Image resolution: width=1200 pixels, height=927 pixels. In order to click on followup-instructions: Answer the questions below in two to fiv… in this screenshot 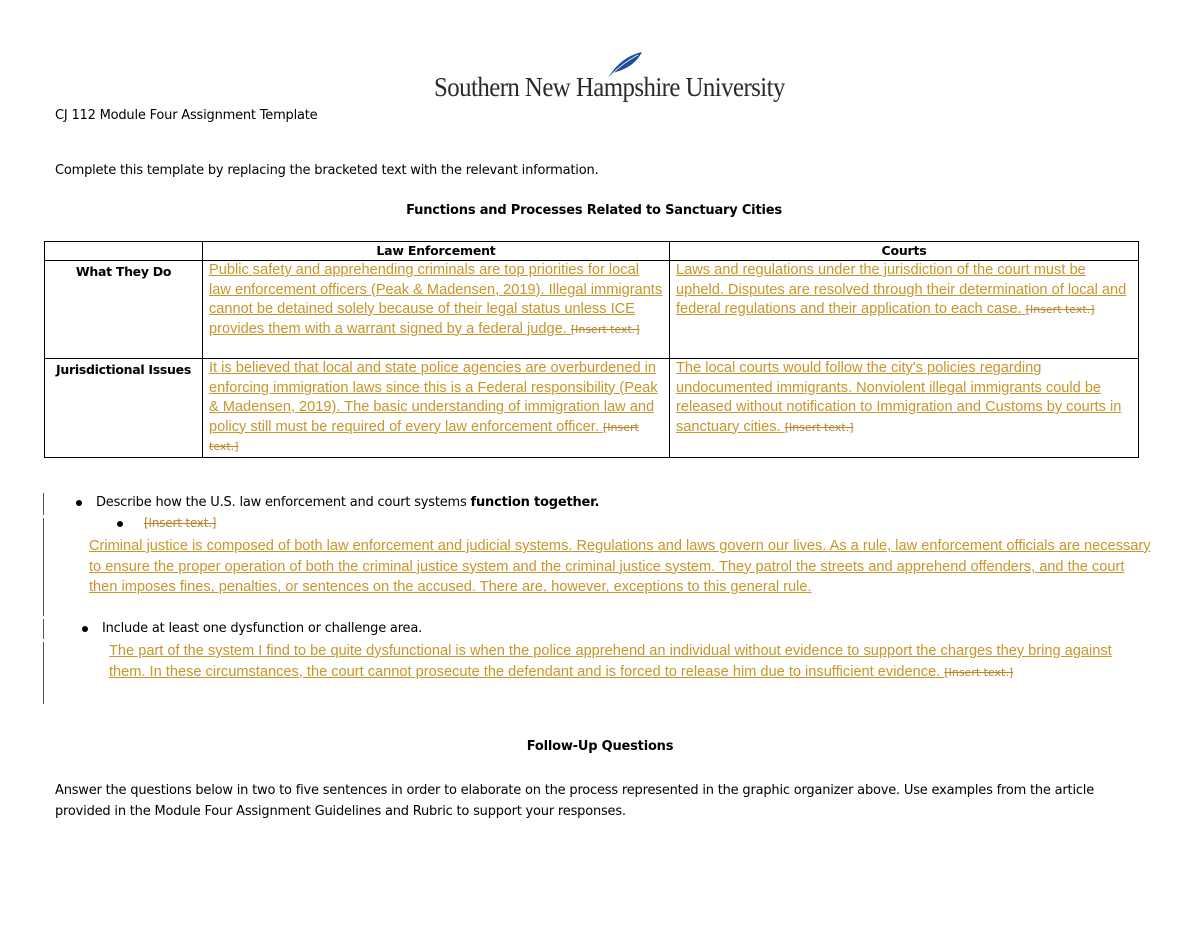, I will do `click(575, 801)`.